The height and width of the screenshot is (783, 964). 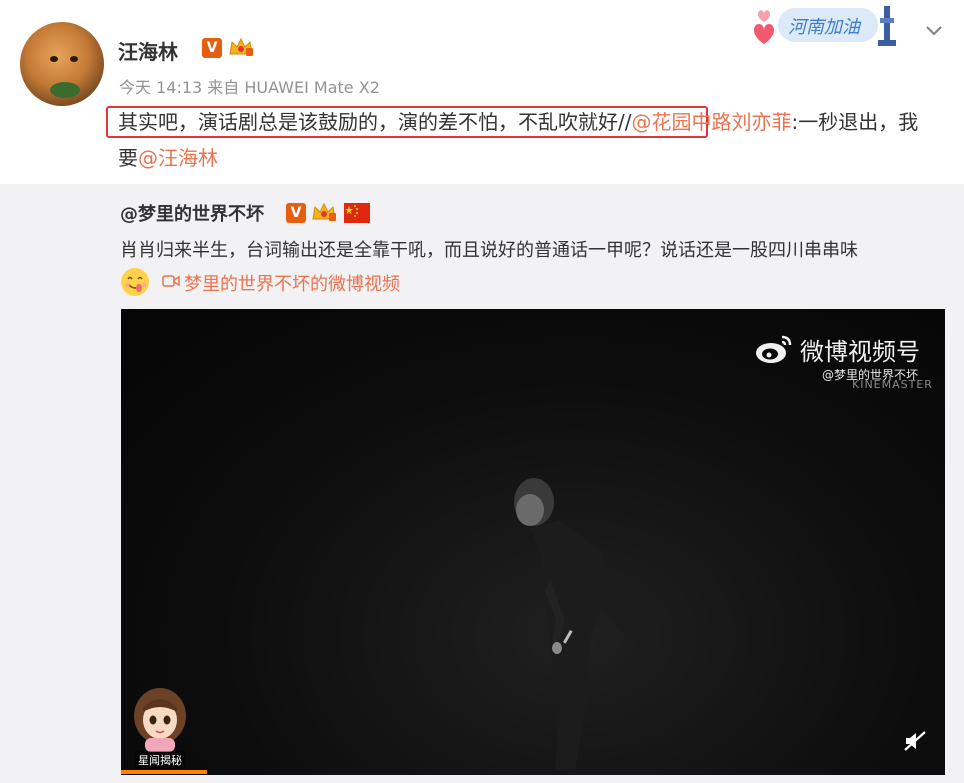 I want to click on mention-link: @汪海林, so click(x=178, y=158).